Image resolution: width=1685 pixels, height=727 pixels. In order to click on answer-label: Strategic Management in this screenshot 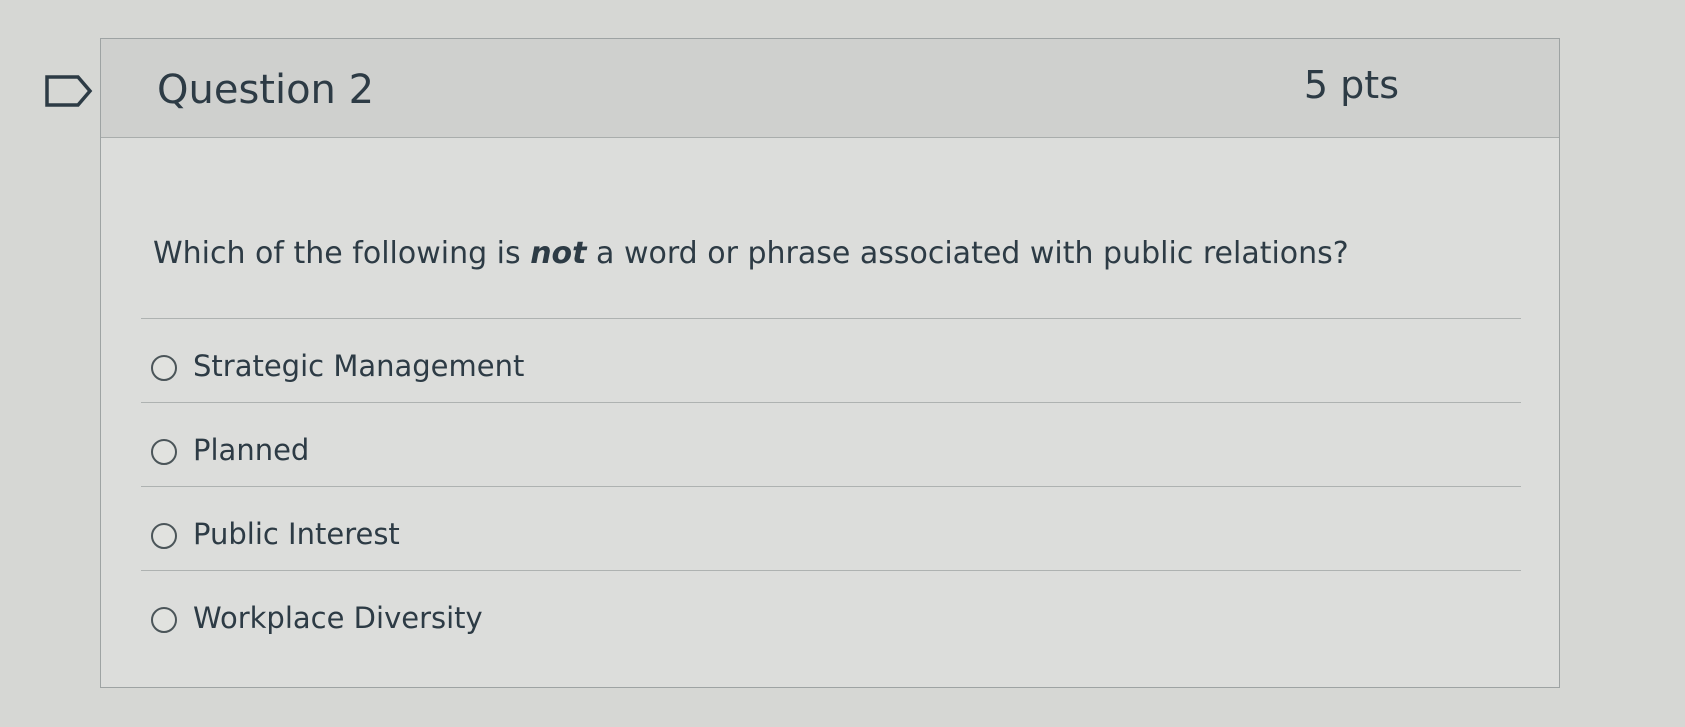, I will do `click(358, 366)`.